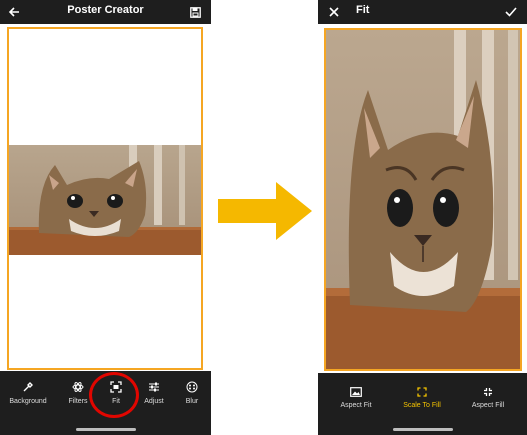 The width and height of the screenshot is (527, 435). I want to click on aspect-fill-icon, so click(488, 392).